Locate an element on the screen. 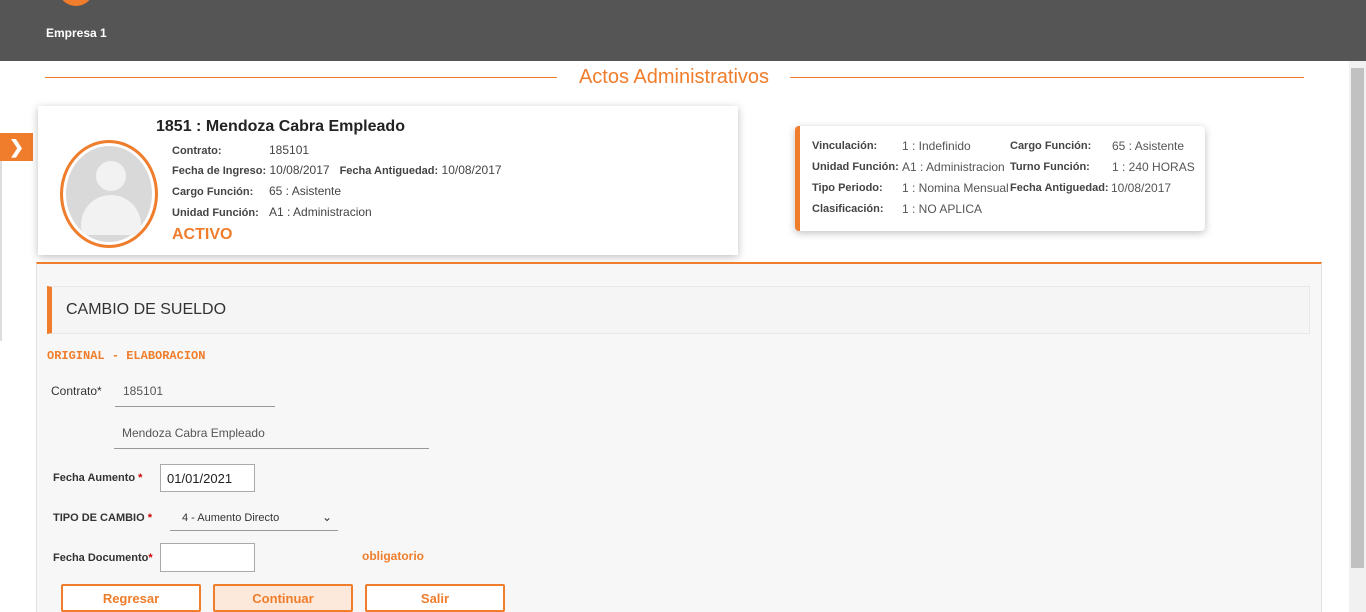 This screenshot has height=612, width=1366. chevron-right-icon: ❯ is located at coordinates (16, 146).